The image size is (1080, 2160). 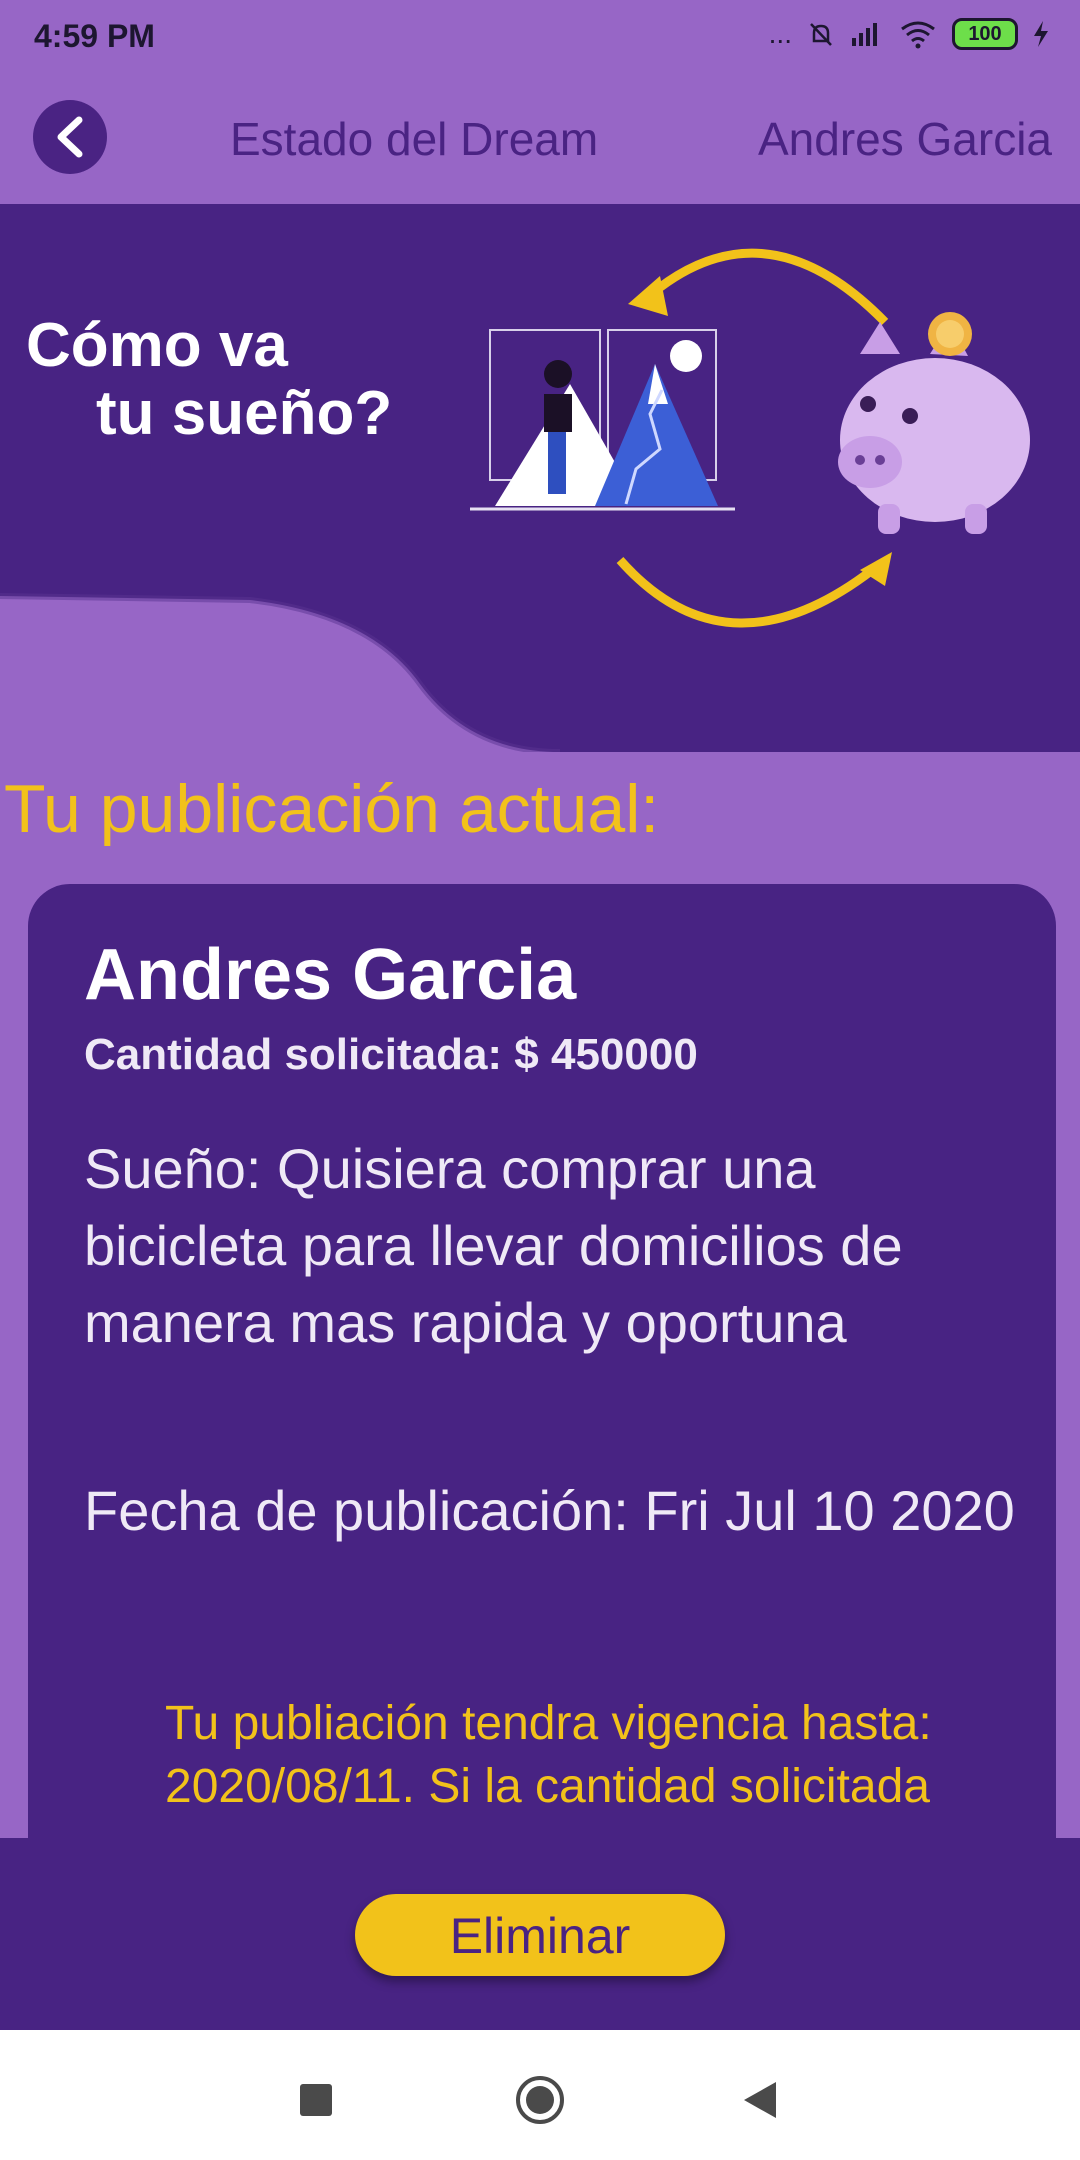 I want to click on system-nav-bar, so click(x=540, y=2095).